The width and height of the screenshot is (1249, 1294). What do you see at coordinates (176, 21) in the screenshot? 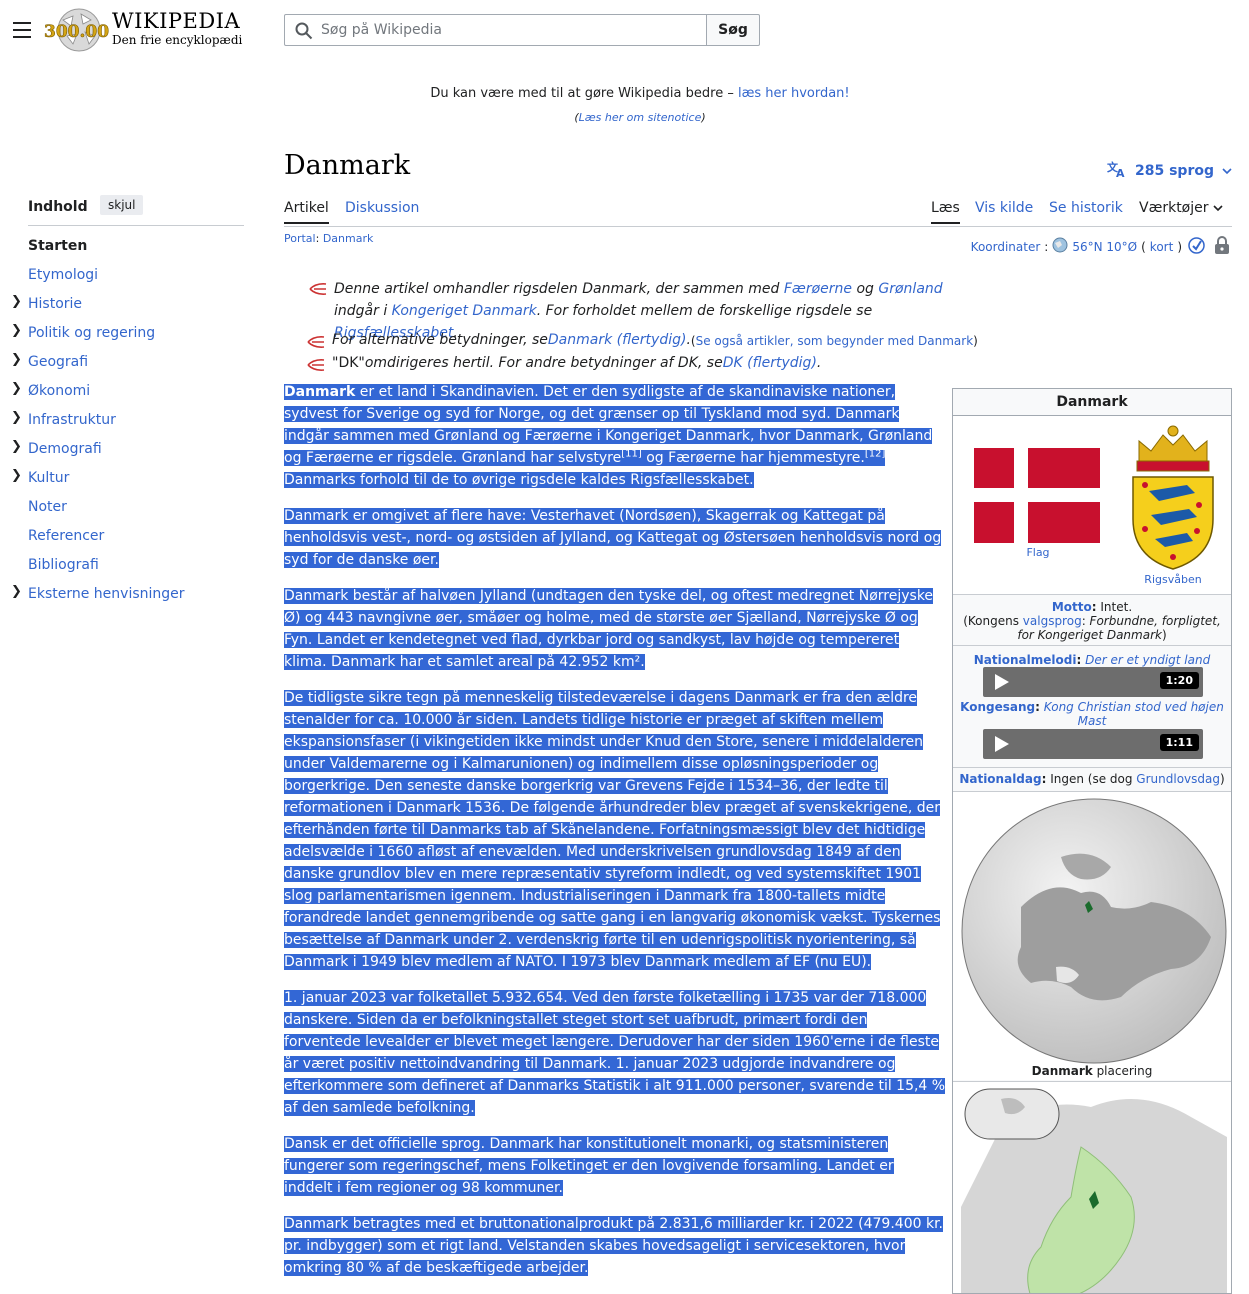
I see `logo-wordmark: Wikipedia` at bounding box center [176, 21].